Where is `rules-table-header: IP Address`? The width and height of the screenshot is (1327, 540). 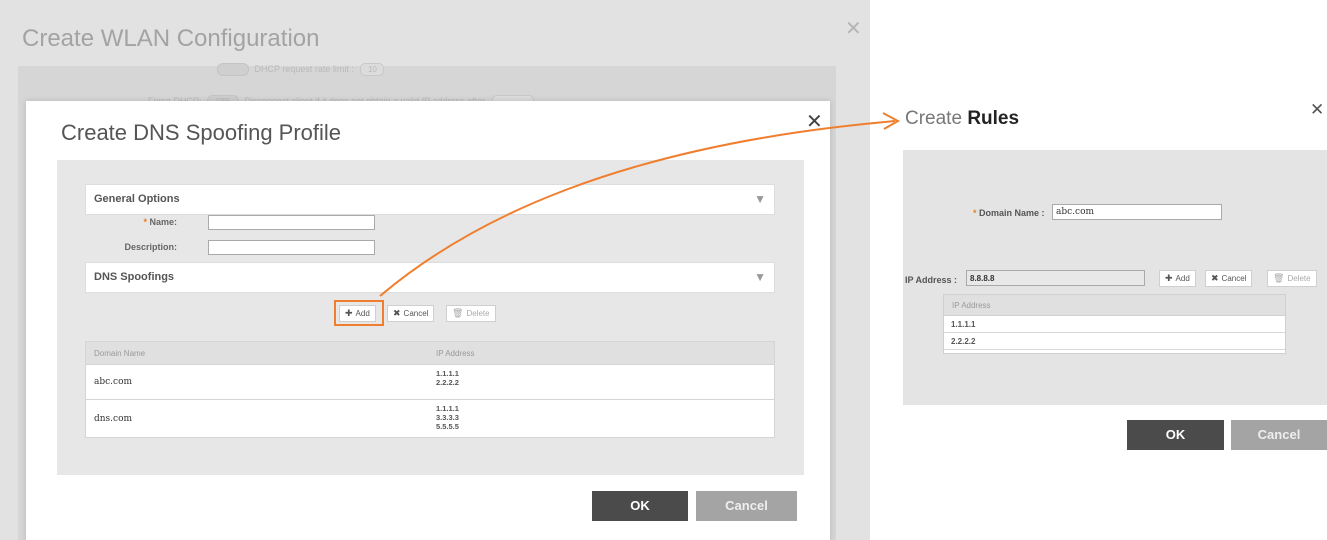 rules-table-header: IP Address is located at coordinates (1114, 305).